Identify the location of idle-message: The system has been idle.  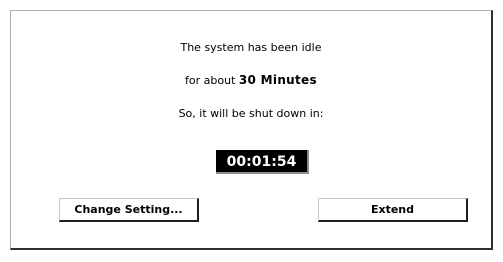
(251, 47).